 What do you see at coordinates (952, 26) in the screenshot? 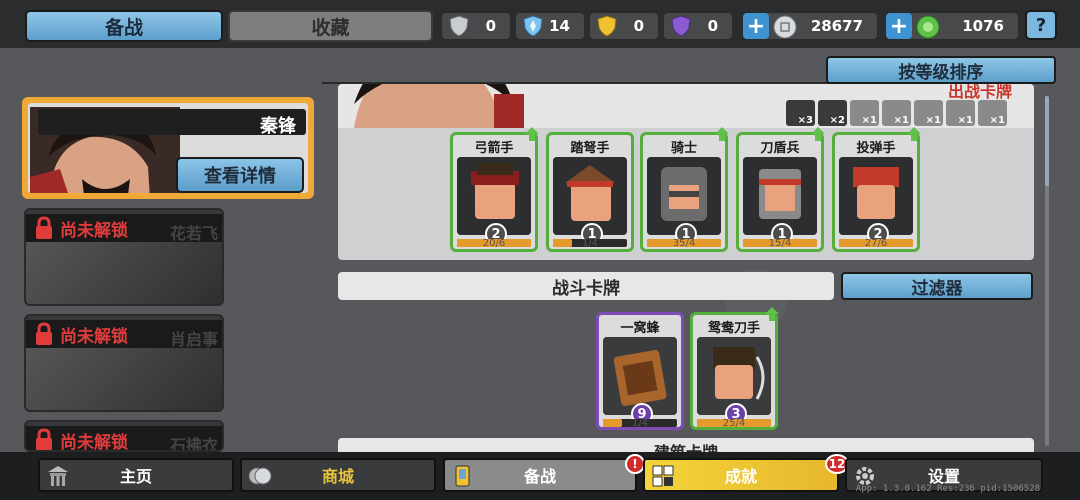
I see `gem-counter: + 1076` at bounding box center [952, 26].